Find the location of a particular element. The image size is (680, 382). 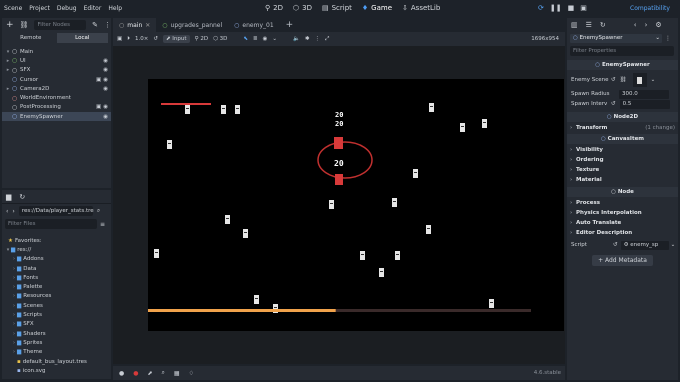

folder-item: › ▆ Resources is located at coordinates (56, 296).